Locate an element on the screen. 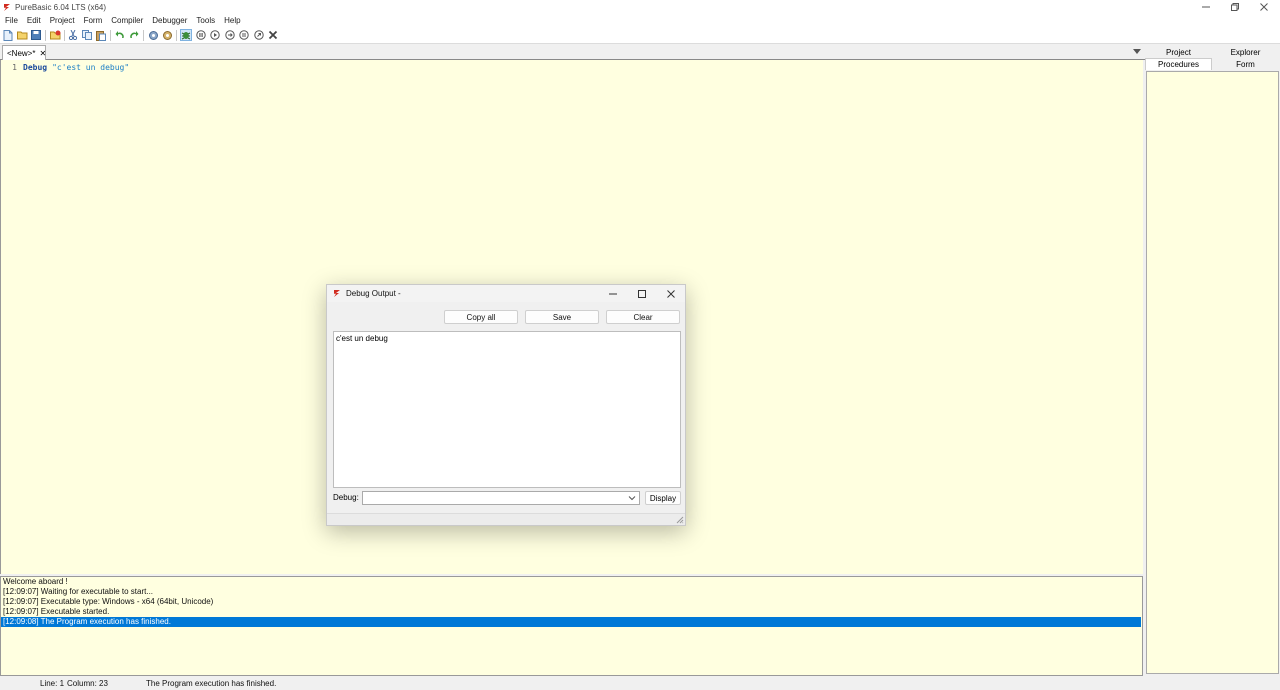  menu-debugger: Debugger is located at coordinates (169, 20).